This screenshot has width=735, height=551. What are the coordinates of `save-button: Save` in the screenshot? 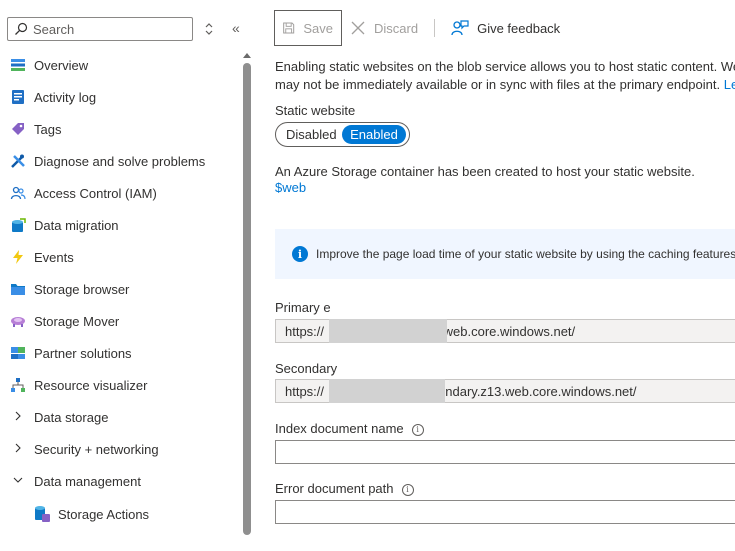 It's located at (308, 28).